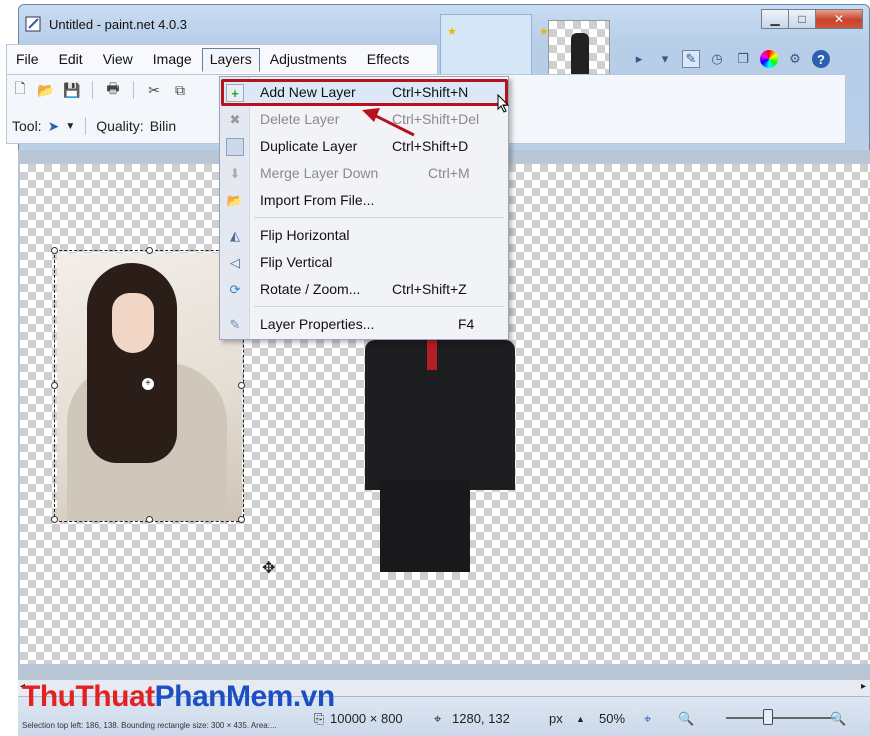 Image resolution: width=870 pixels, height=736 pixels. I want to click on menu-item-shortcut: Ctrl+Shift+Z, so click(429, 289).